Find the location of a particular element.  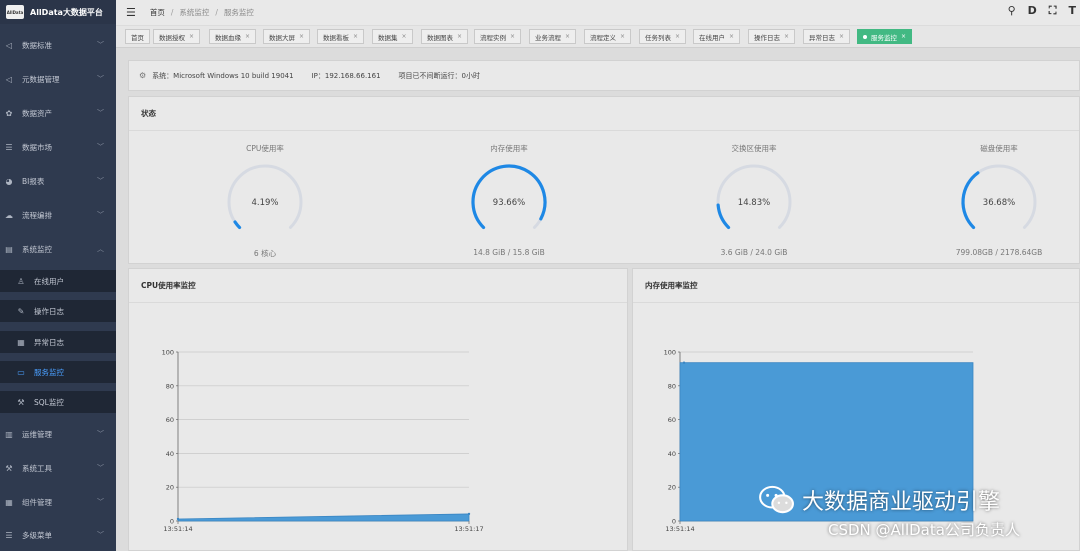

tag-label: 流程实例 is located at coordinates (493, 37).